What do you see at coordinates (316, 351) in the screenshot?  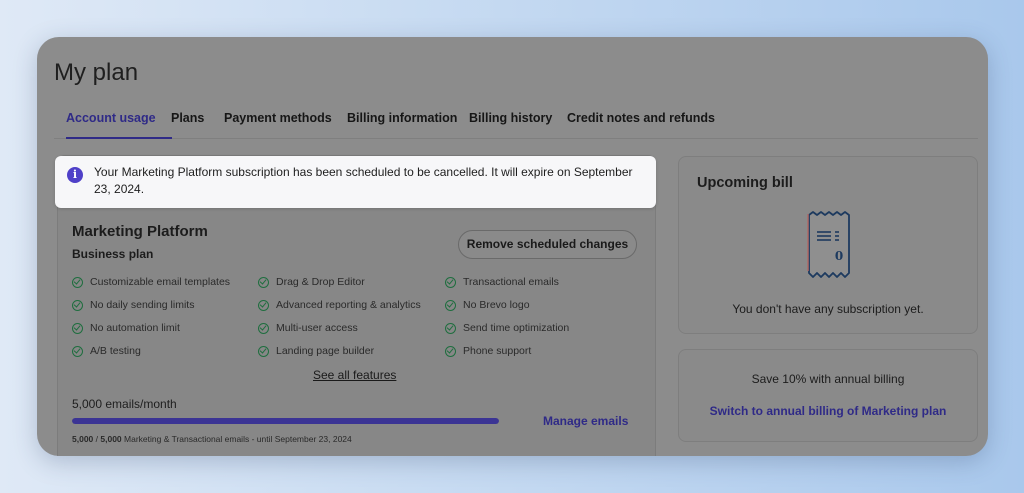 I see `feature-item: Landing page builder` at bounding box center [316, 351].